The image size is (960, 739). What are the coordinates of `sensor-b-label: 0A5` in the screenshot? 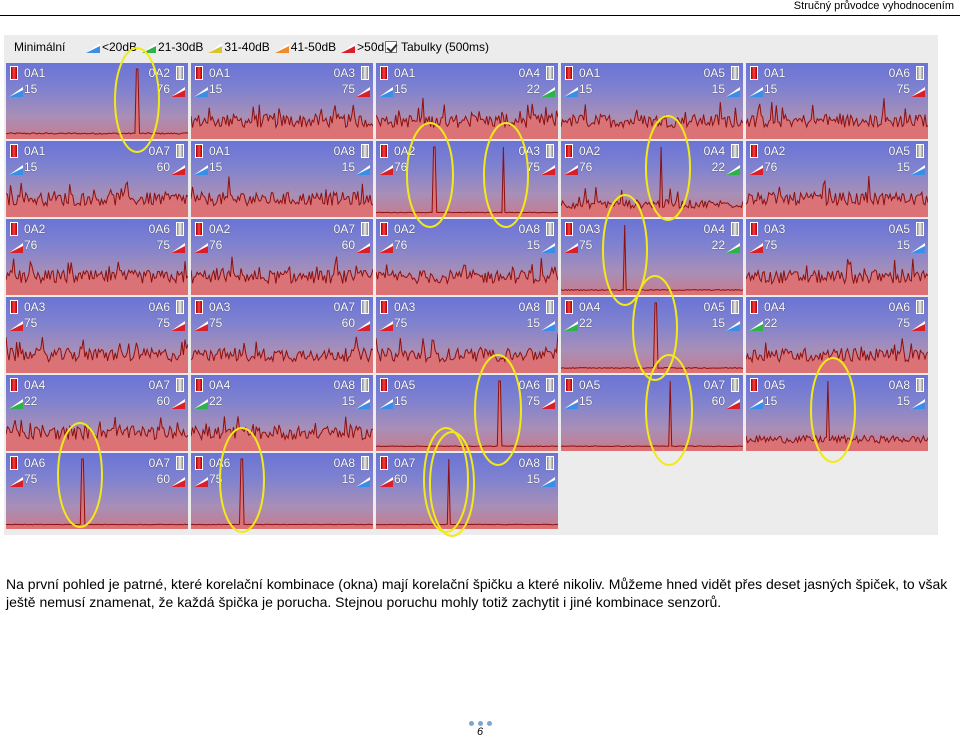 It's located at (899, 229).